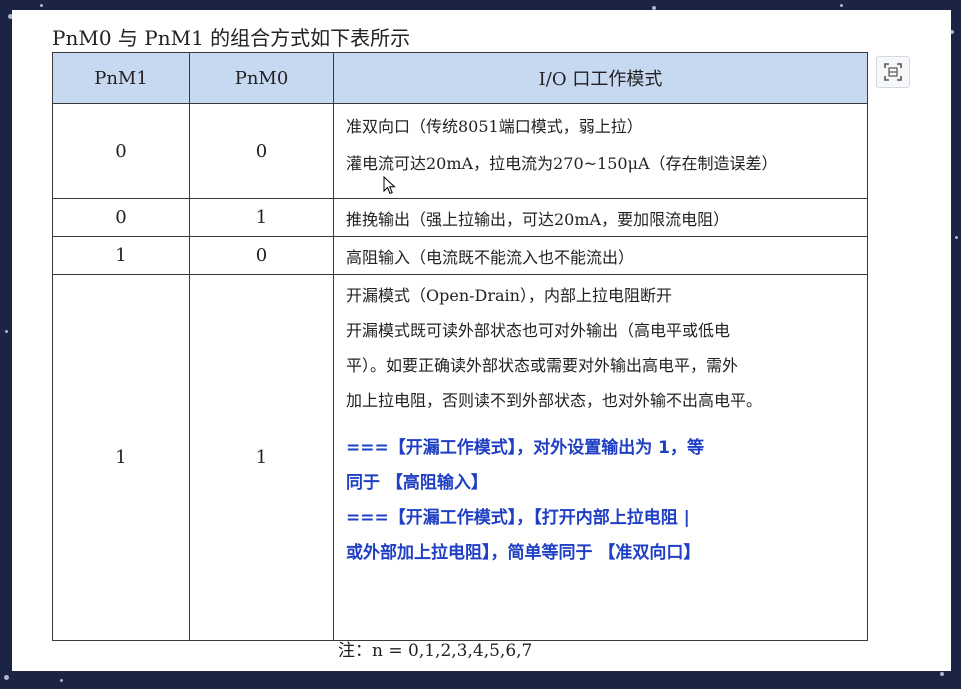 The width and height of the screenshot is (961, 689). Describe the element at coordinates (562, 163) in the screenshot. I see `mode-text-line: 灌电流可达20mA，拉电流为270~150μA（存在制造误差）` at that location.